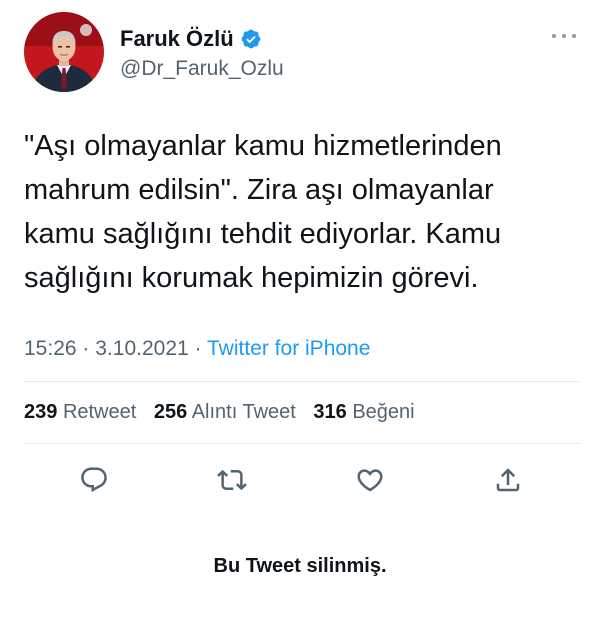  I want to click on quotes-stat: 256 Alıntı Tweet, so click(225, 412).